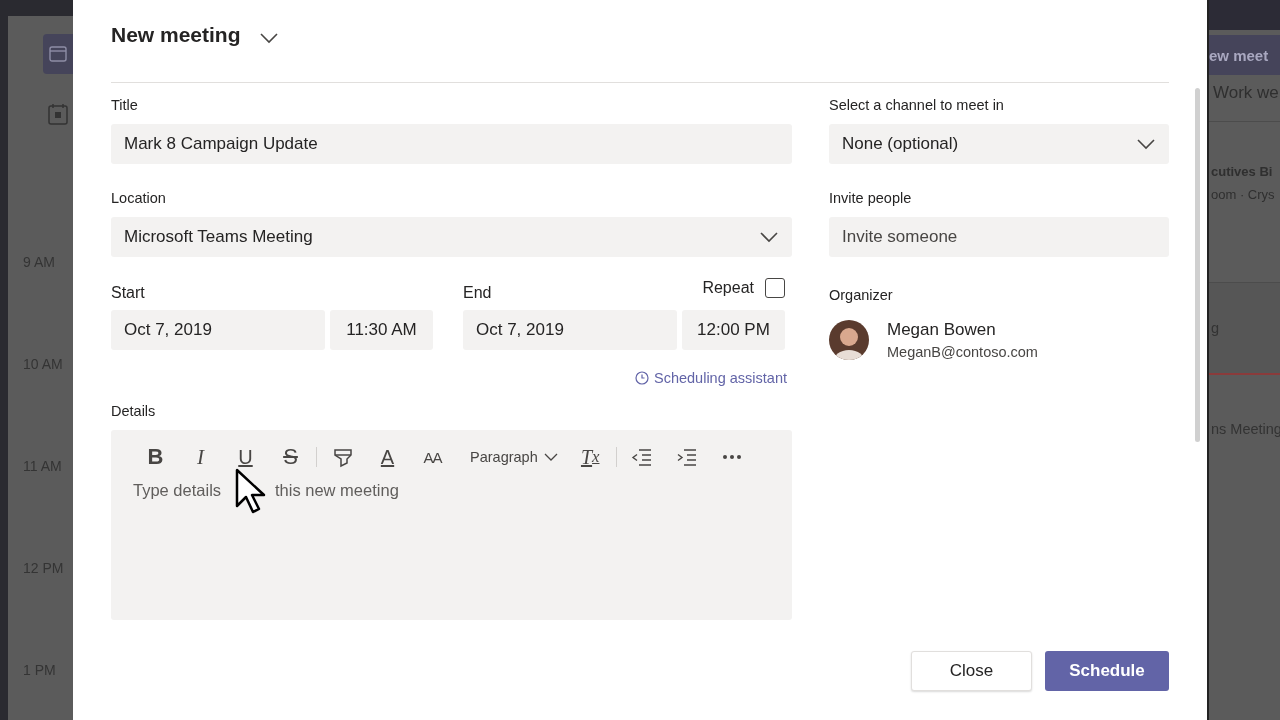 This screenshot has height=720, width=1280. Describe the element at coordinates (177, 490) in the screenshot. I see `placeholder-text: Type details` at that location.